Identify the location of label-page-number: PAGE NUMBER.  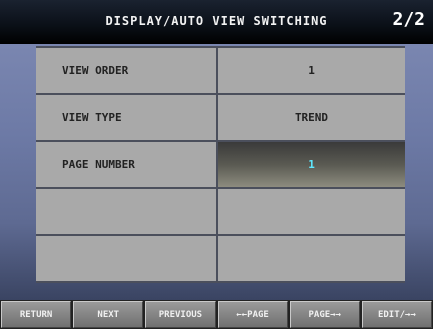
(127, 164).